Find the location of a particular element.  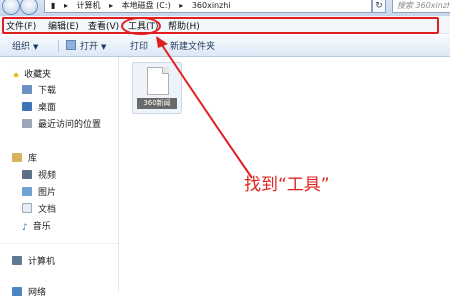

annotation-text: 找到“工具” is located at coordinates (287, 185).